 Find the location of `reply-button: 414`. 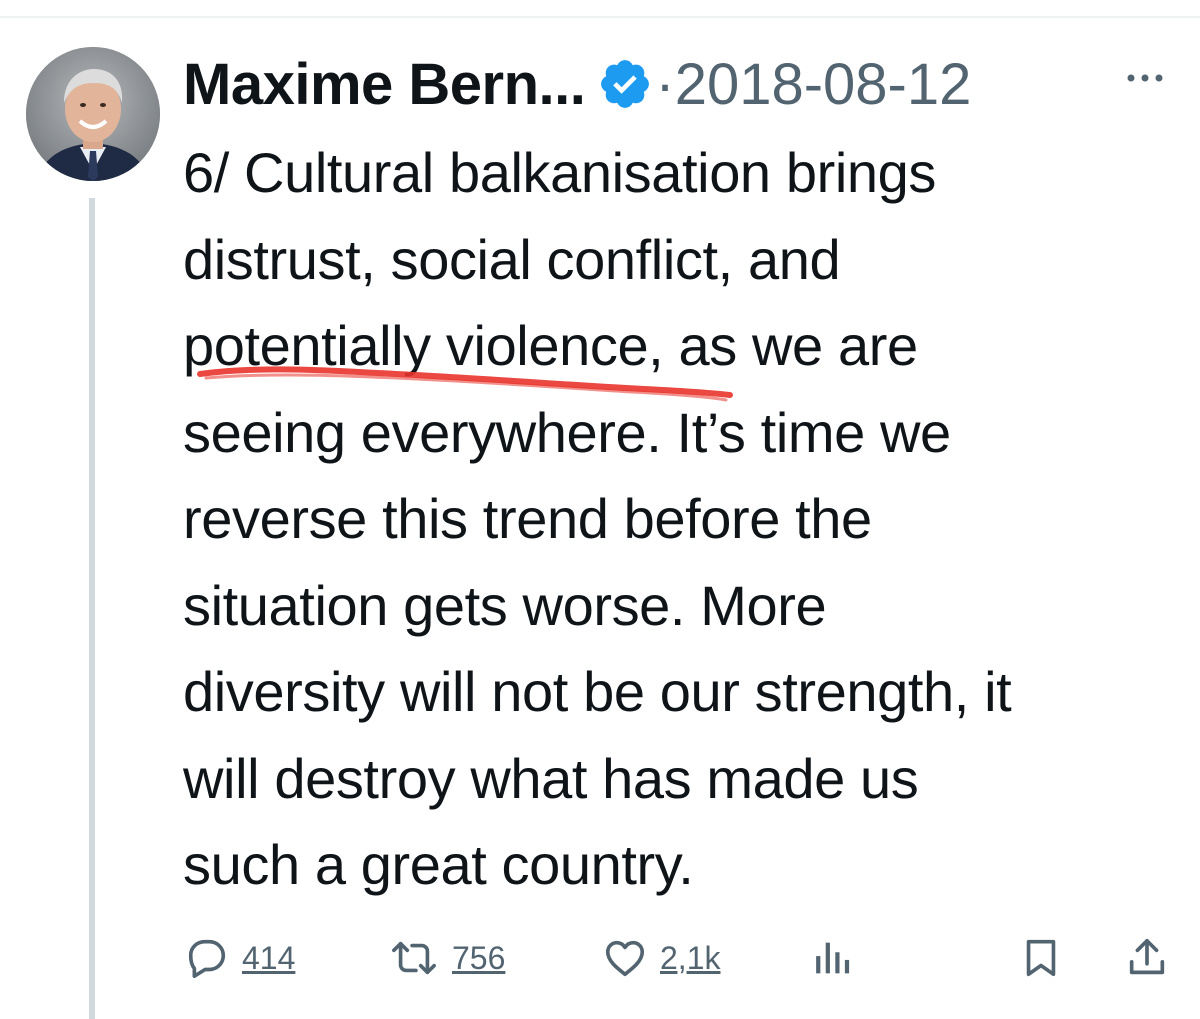

reply-button: 414 is located at coordinates (239, 958).